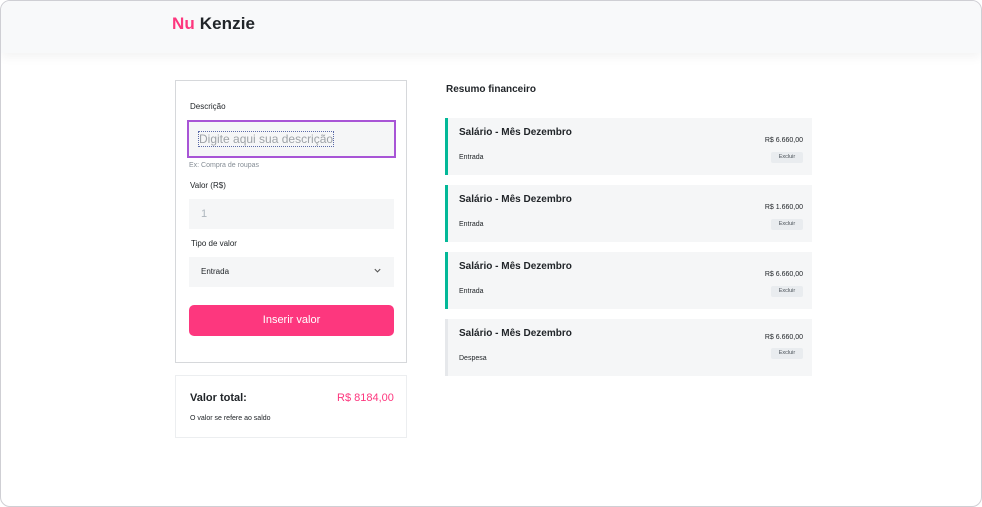 The height and width of the screenshot is (507, 982). What do you see at coordinates (783, 207) in the screenshot?
I see `entry-amount: R$ 1.660,00` at bounding box center [783, 207].